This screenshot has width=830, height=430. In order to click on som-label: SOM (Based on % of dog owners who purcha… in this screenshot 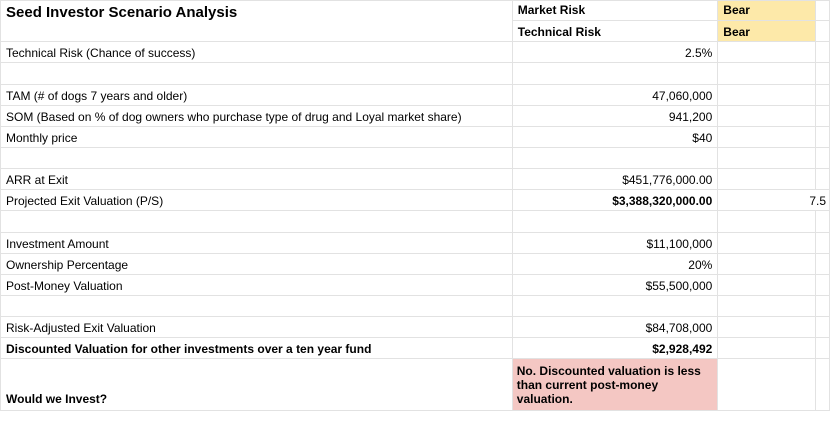, I will do `click(256, 116)`.